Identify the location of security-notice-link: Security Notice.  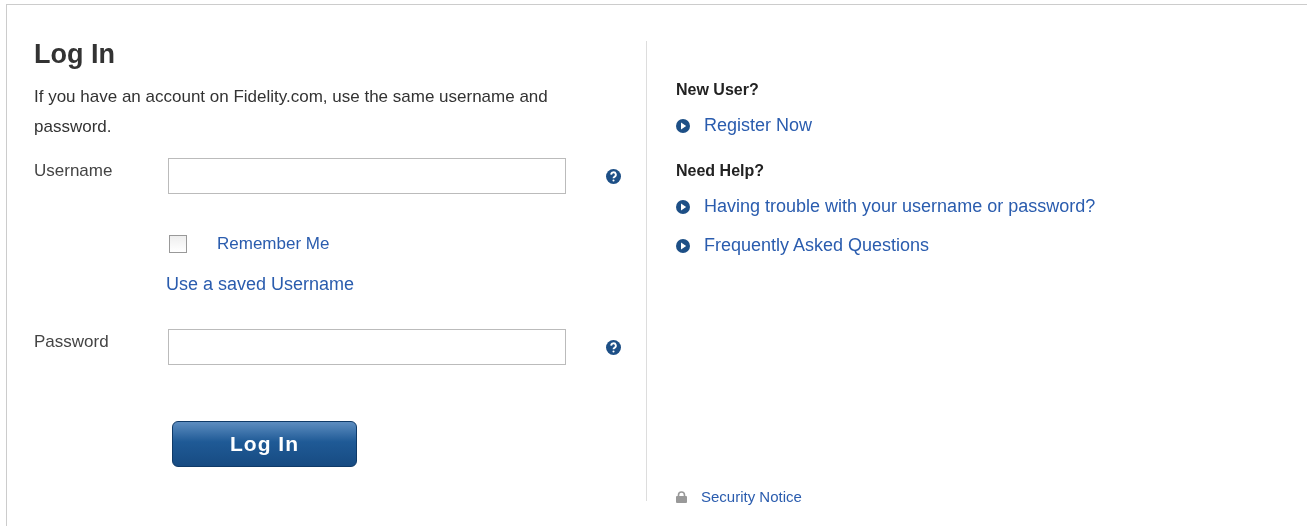
(751, 496).